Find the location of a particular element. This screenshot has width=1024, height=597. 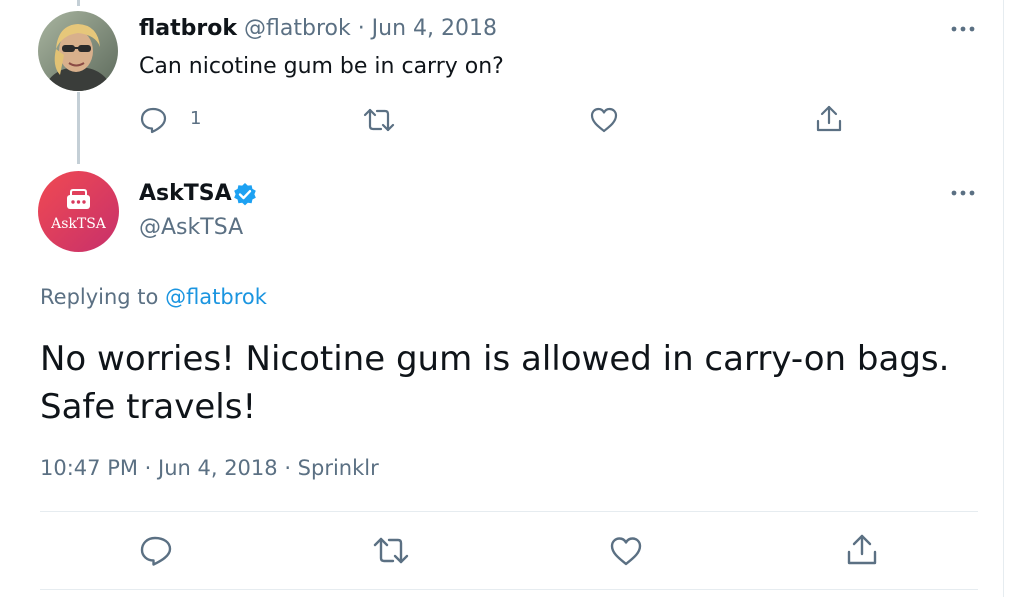

asktsa-avatar: AskTSA is located at coordinates (78, 211).